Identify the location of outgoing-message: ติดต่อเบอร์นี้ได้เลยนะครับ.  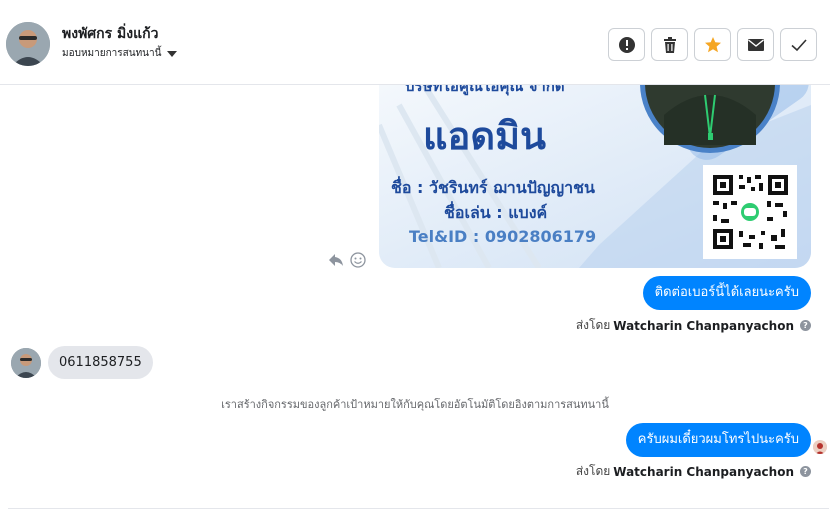
(726, 293).